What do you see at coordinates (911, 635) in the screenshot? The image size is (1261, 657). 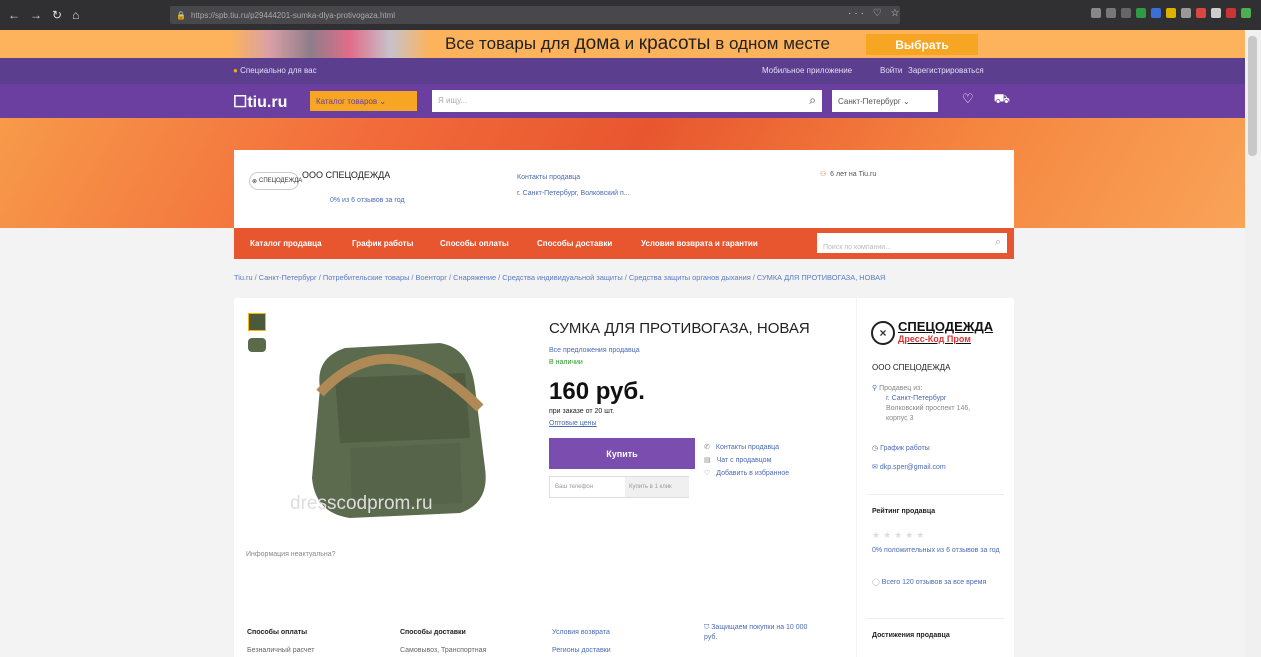 I see `achievements-title: Достижения продавца` at bounding box center [911, 635].